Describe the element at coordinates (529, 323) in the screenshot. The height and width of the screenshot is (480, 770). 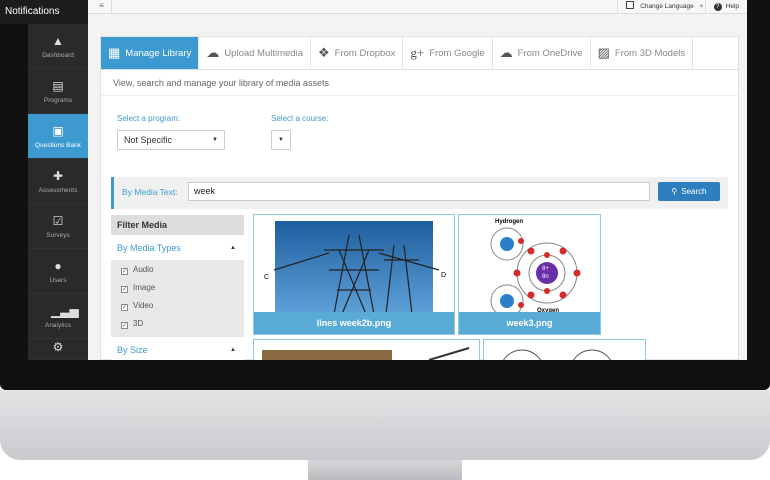
I see `media-caption: week3.png` at that location.